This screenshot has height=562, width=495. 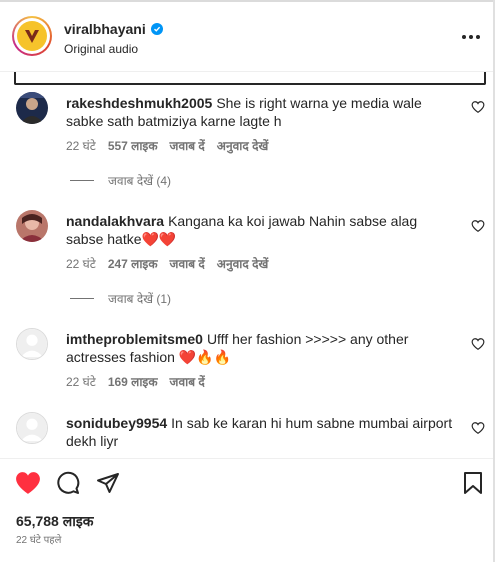 I want to click on caption-box-edge, so click(x=250, y=78).